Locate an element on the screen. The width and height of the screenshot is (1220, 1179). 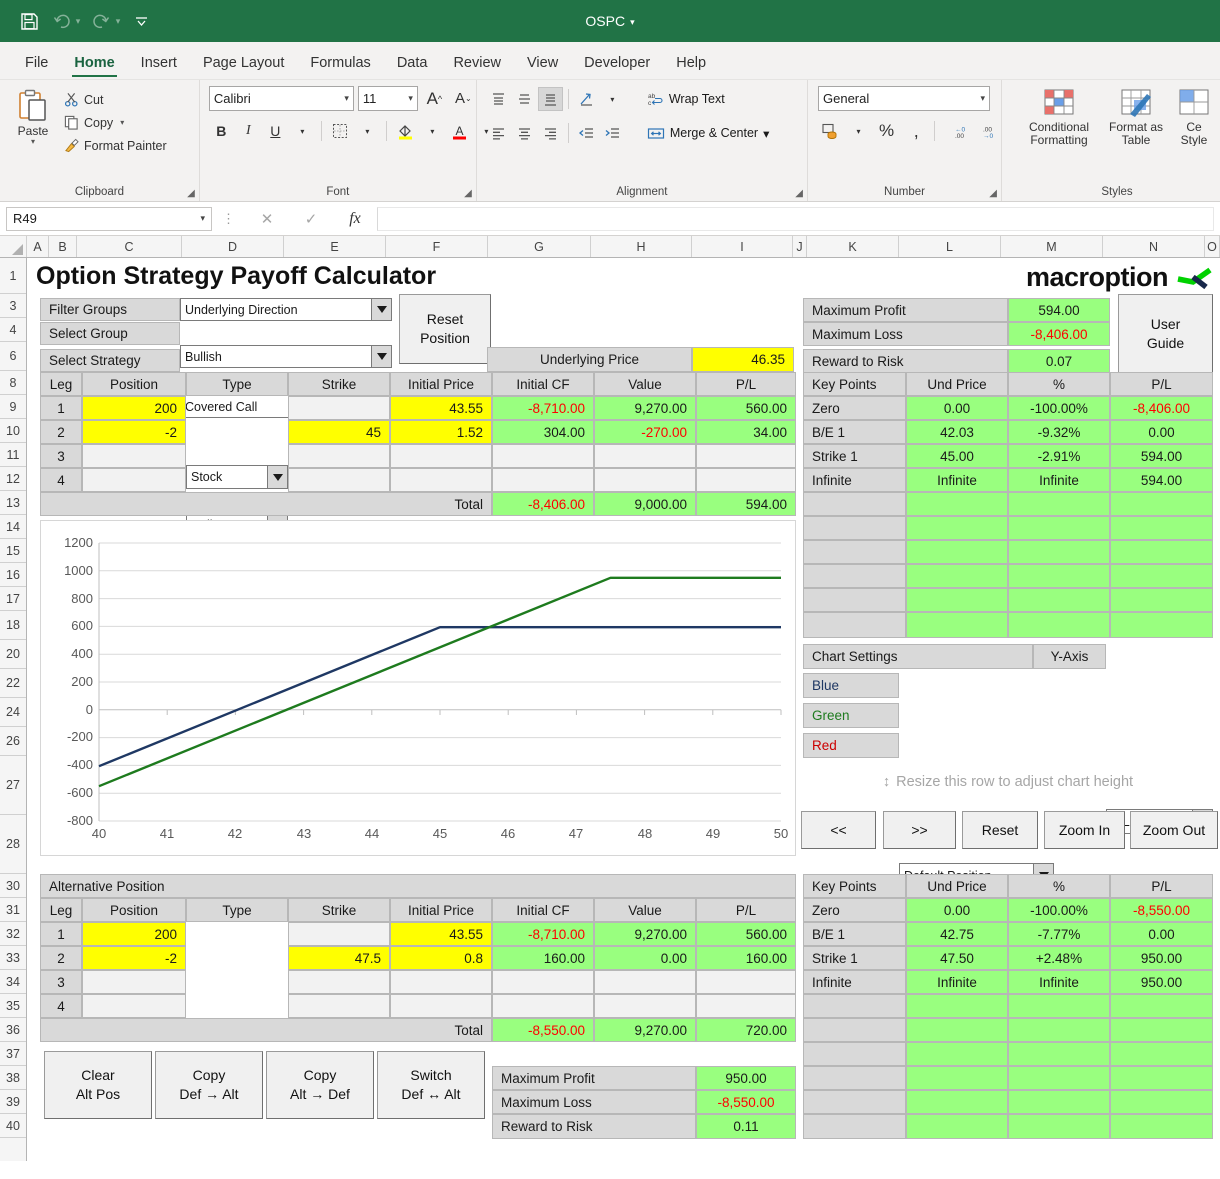
decrease-decimal-icon: .00 →0 is located at coordinates (982, 131).